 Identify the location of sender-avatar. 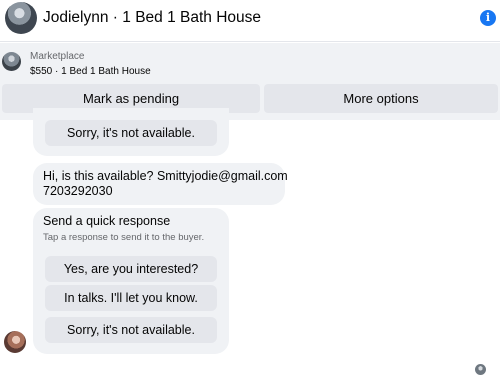
(15, 342).